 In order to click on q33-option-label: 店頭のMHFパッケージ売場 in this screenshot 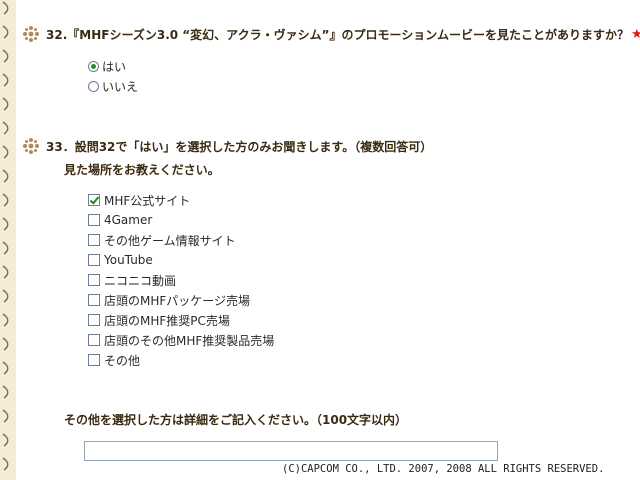, I will do `click(177, 300)`.